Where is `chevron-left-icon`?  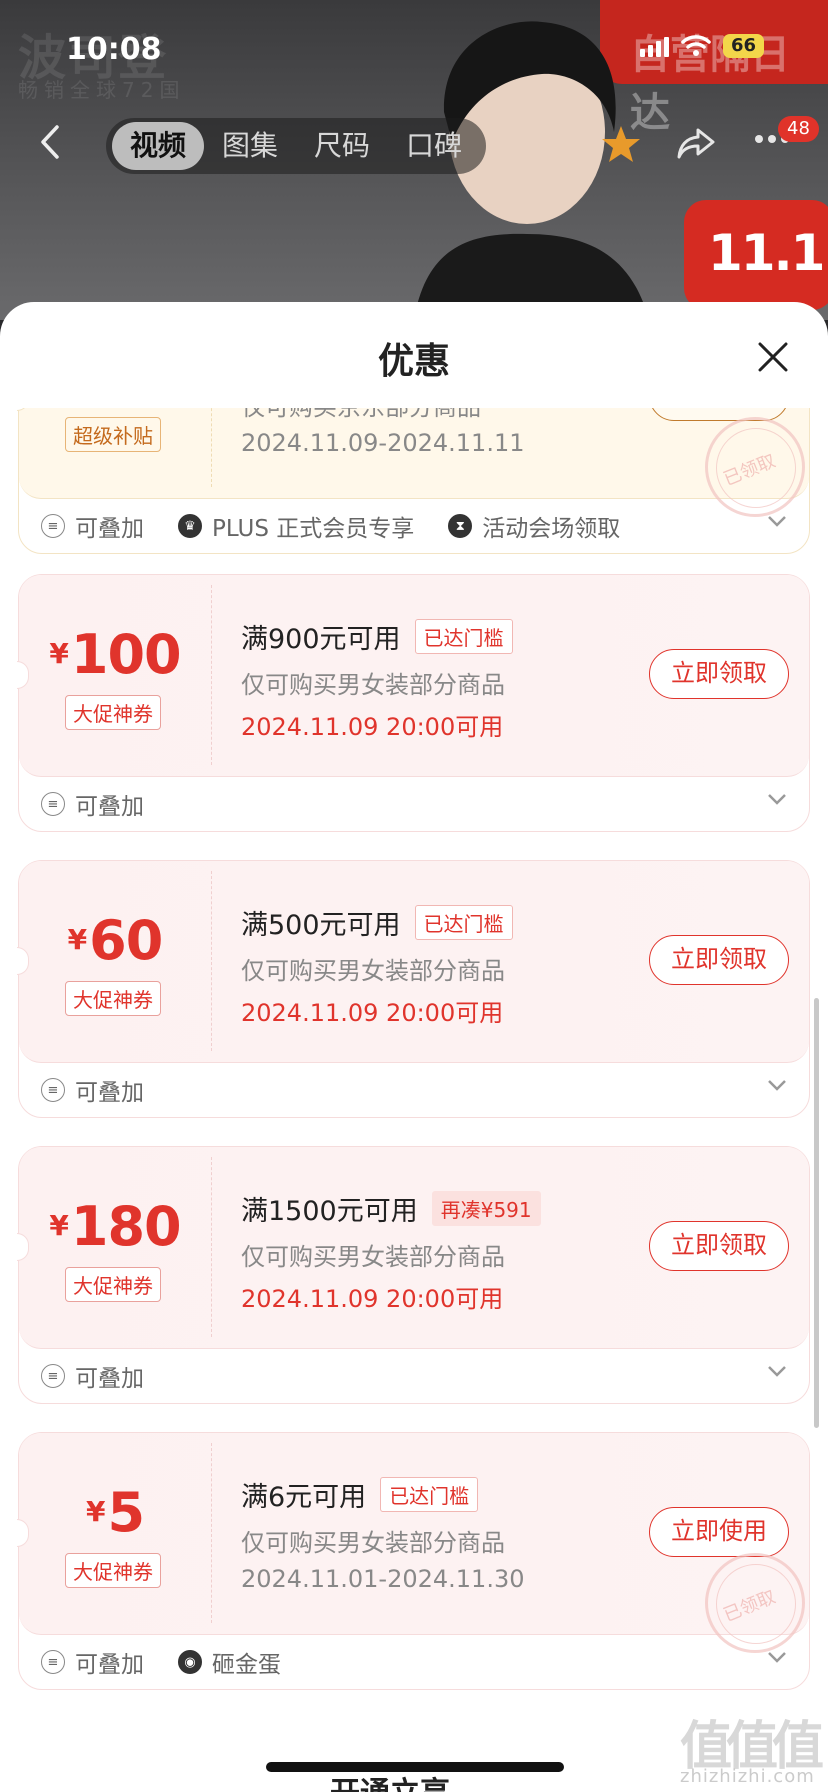 chevron-left-icon is located at coordinates (50, 142).